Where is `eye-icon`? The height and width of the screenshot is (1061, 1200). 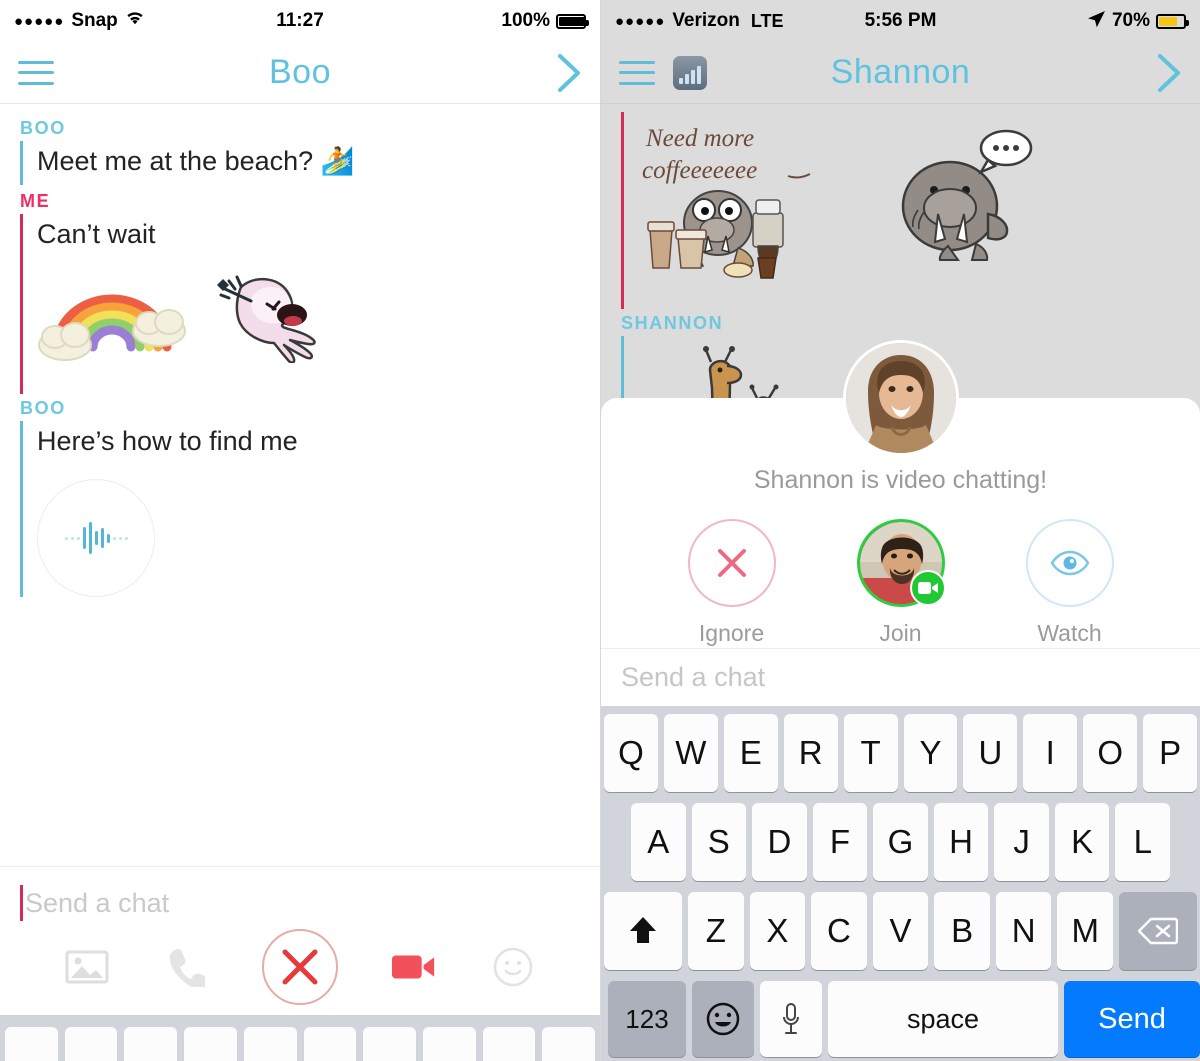 eye-icon is located at coordinates (1069, 563).